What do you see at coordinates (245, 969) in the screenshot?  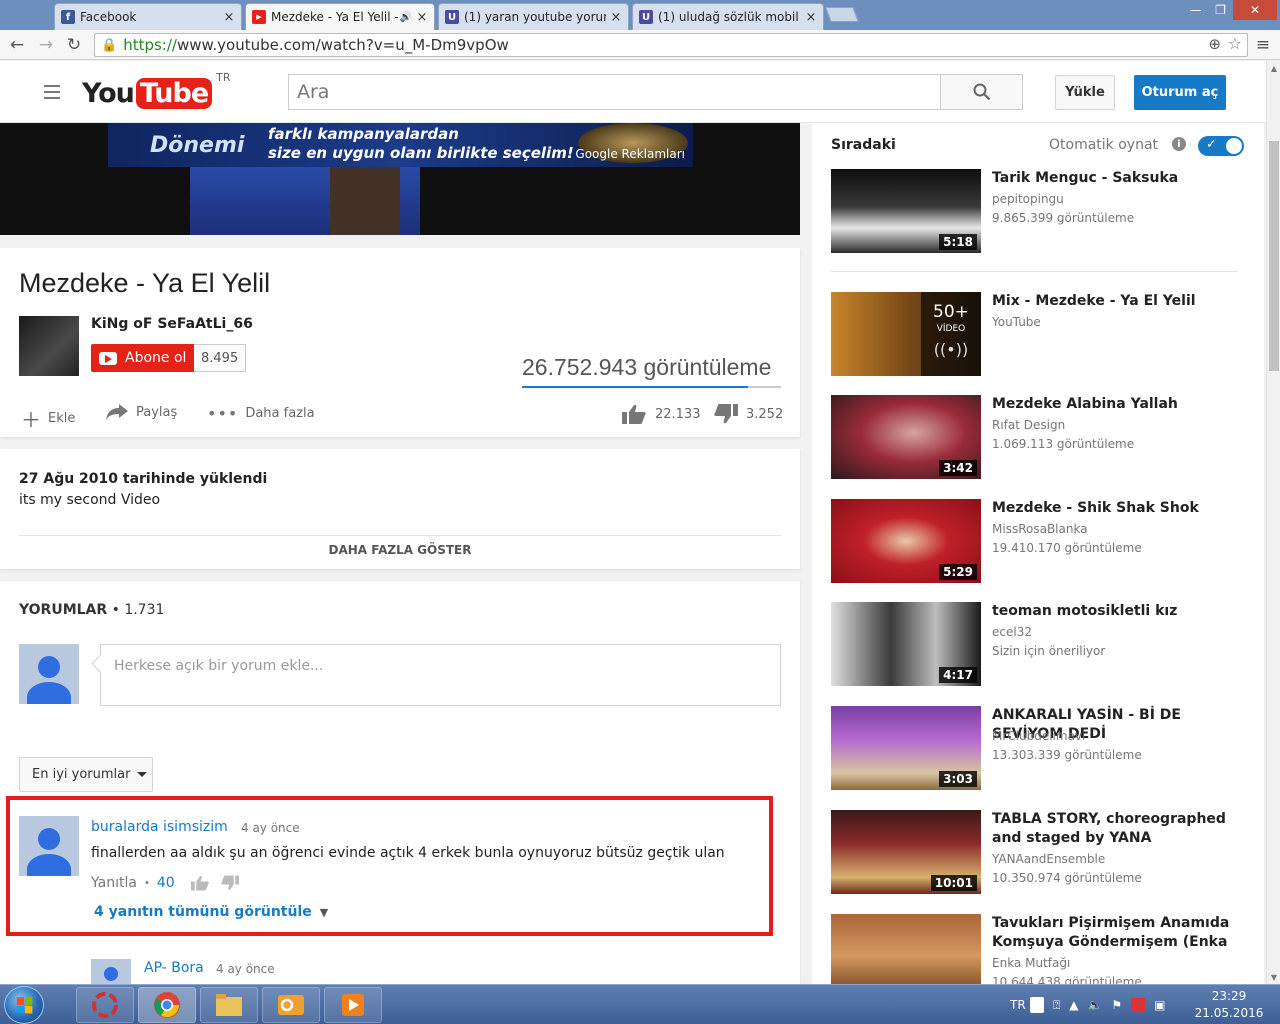 I see `reply-time: 4 ay önce` at bounding box center [245, 969].